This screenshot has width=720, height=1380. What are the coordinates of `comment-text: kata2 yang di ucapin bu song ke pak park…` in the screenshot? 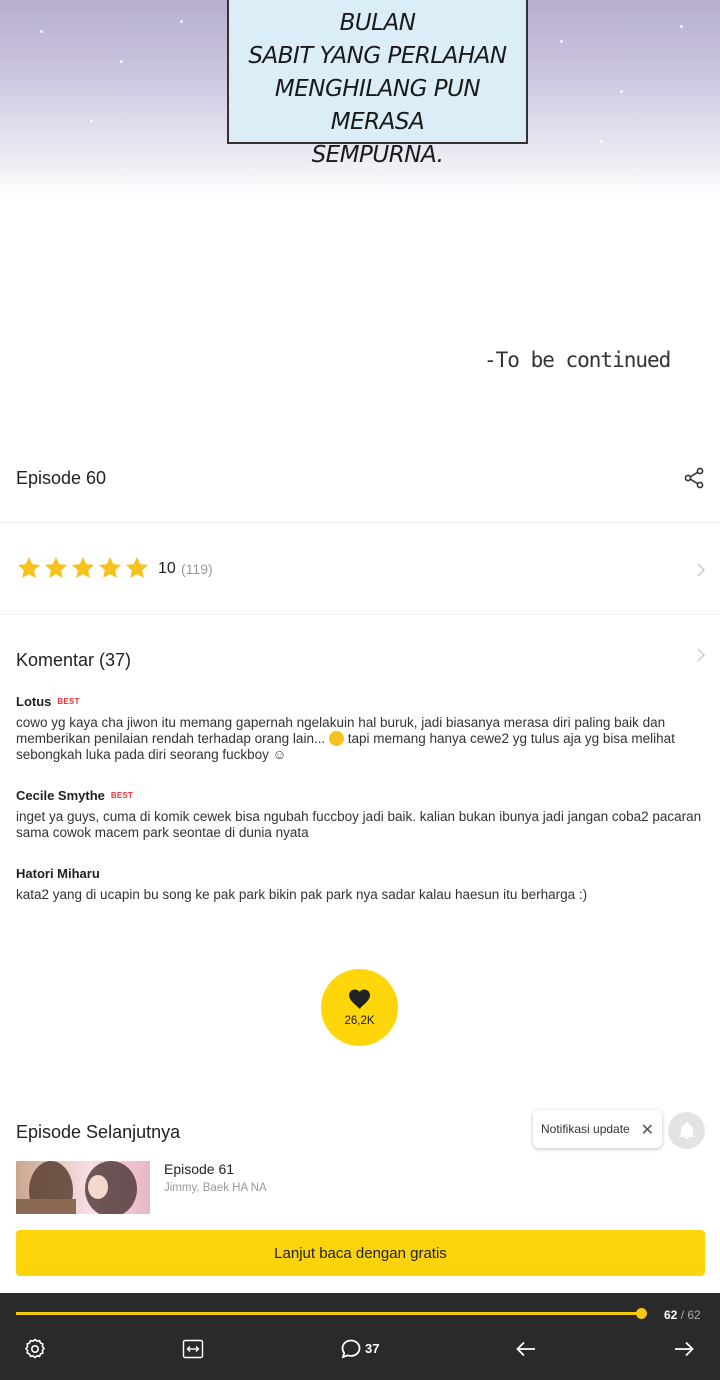 It's located at (302, 894).